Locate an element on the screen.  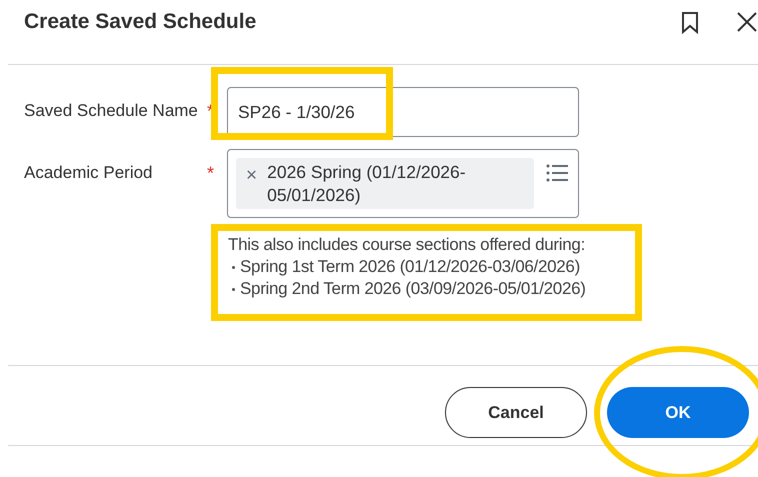
period-field: × 2026 Spring (01/12/2026-05/01/2026) is located at coordinates (403, 183).